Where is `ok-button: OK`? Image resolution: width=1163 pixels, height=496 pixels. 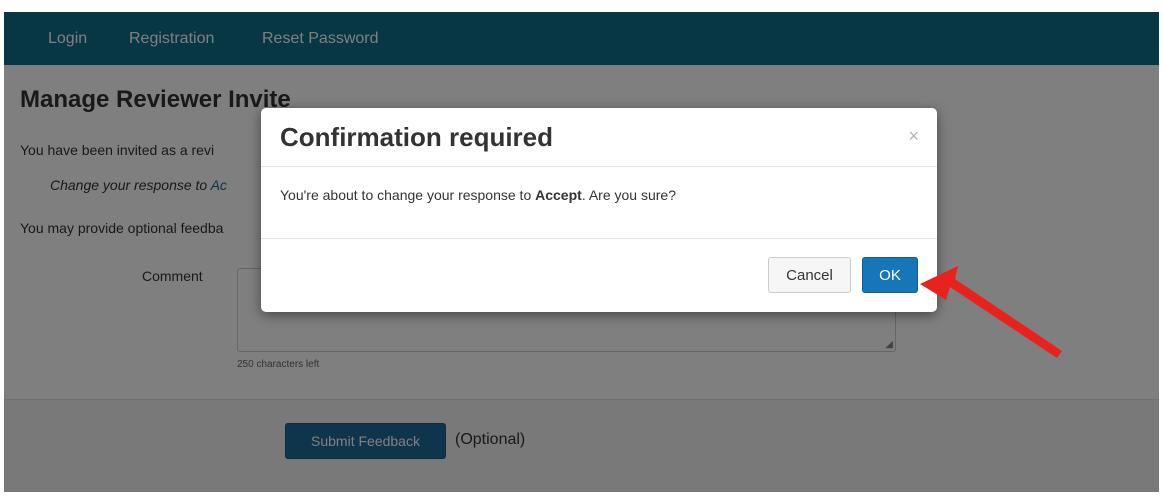
ok-button: OK is located at coordinates (890, 275).